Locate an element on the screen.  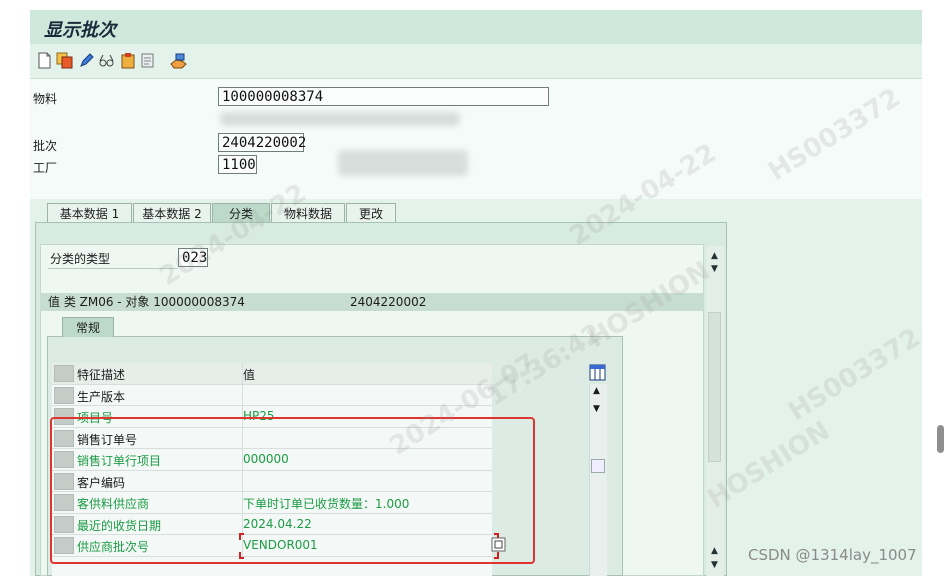
tab-basic-data-2: 基本数据 2 is located at coordinates (172, 213).